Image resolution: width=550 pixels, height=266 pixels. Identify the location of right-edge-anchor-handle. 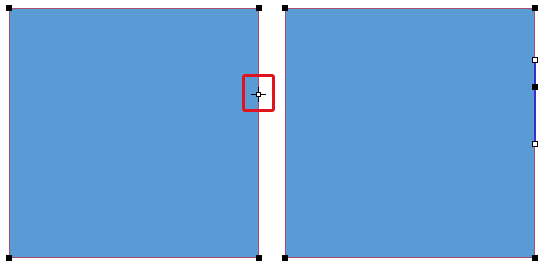
(535, 87).